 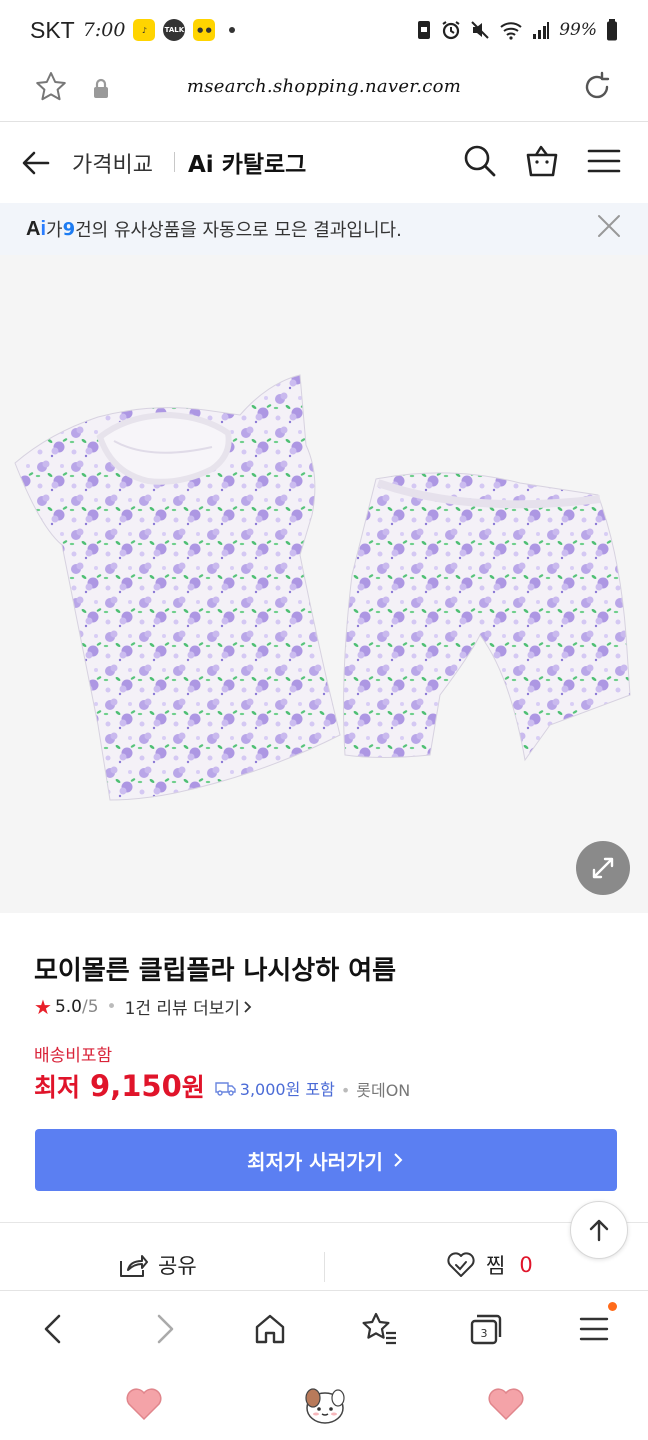 I want to click on notification-app-icon: ♪, so click(x=144, y=30).